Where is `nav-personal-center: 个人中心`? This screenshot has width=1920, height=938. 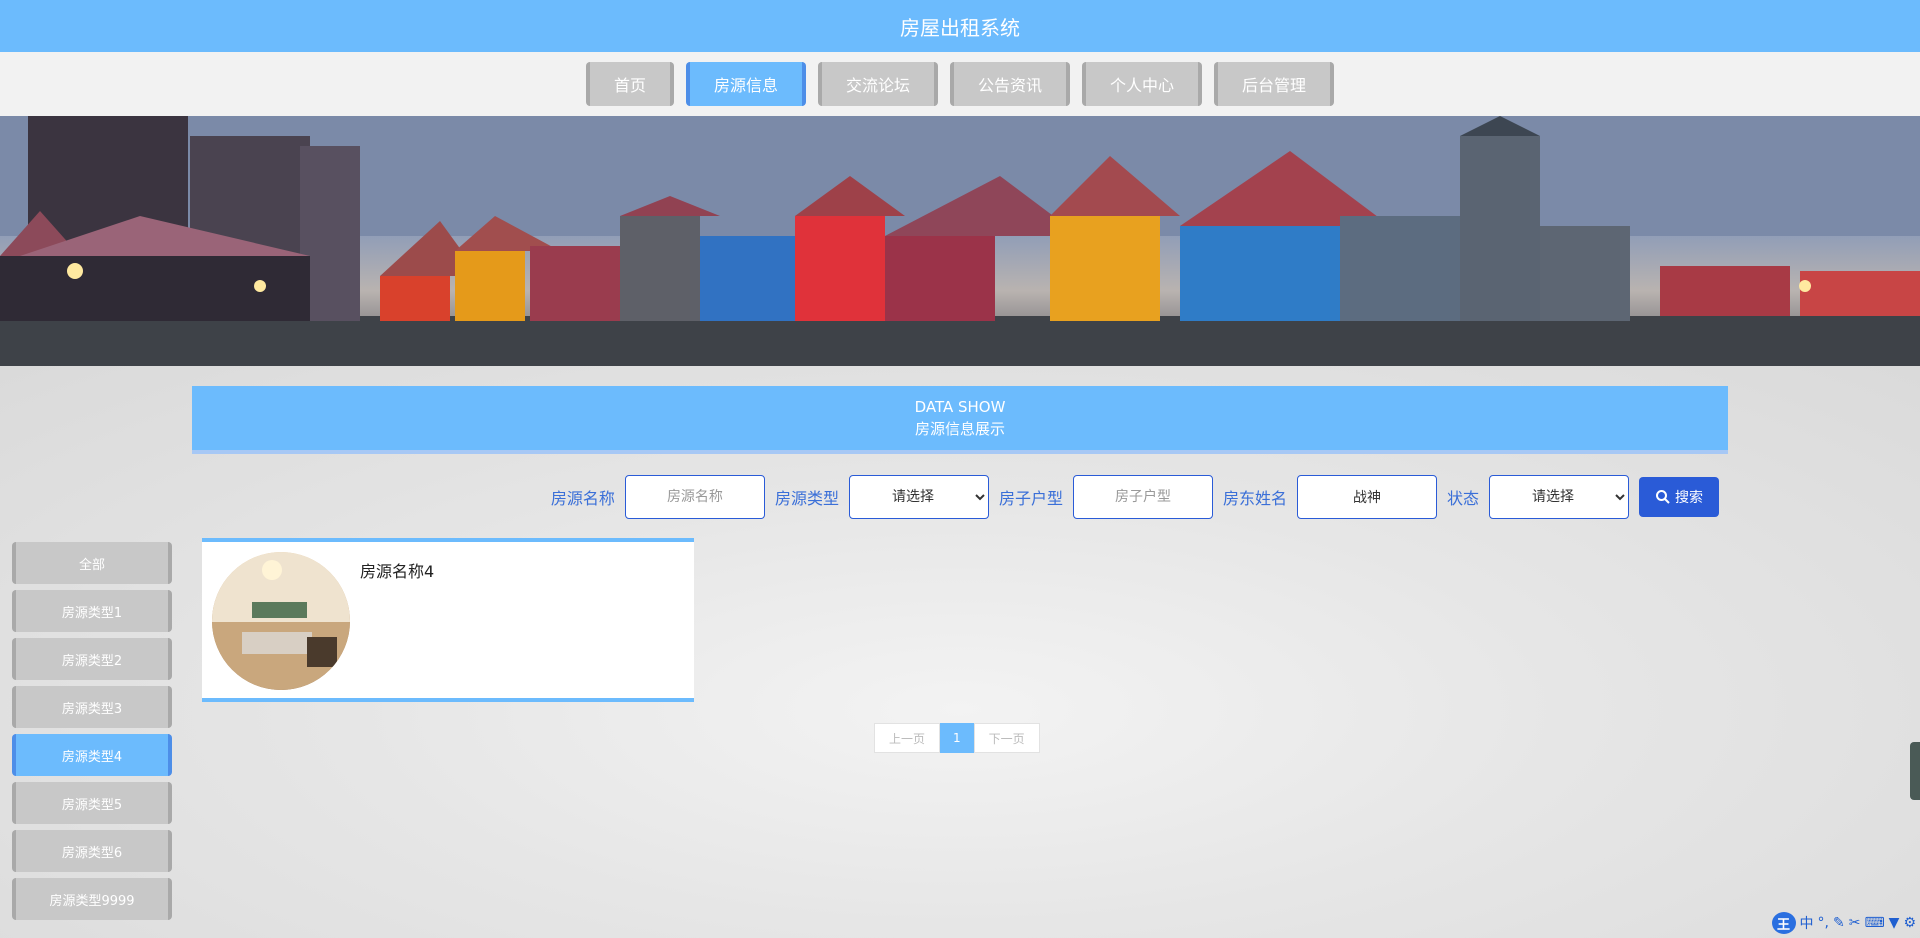 nav-personal-center: 个人中心 is located at coordinates (1142, 84).